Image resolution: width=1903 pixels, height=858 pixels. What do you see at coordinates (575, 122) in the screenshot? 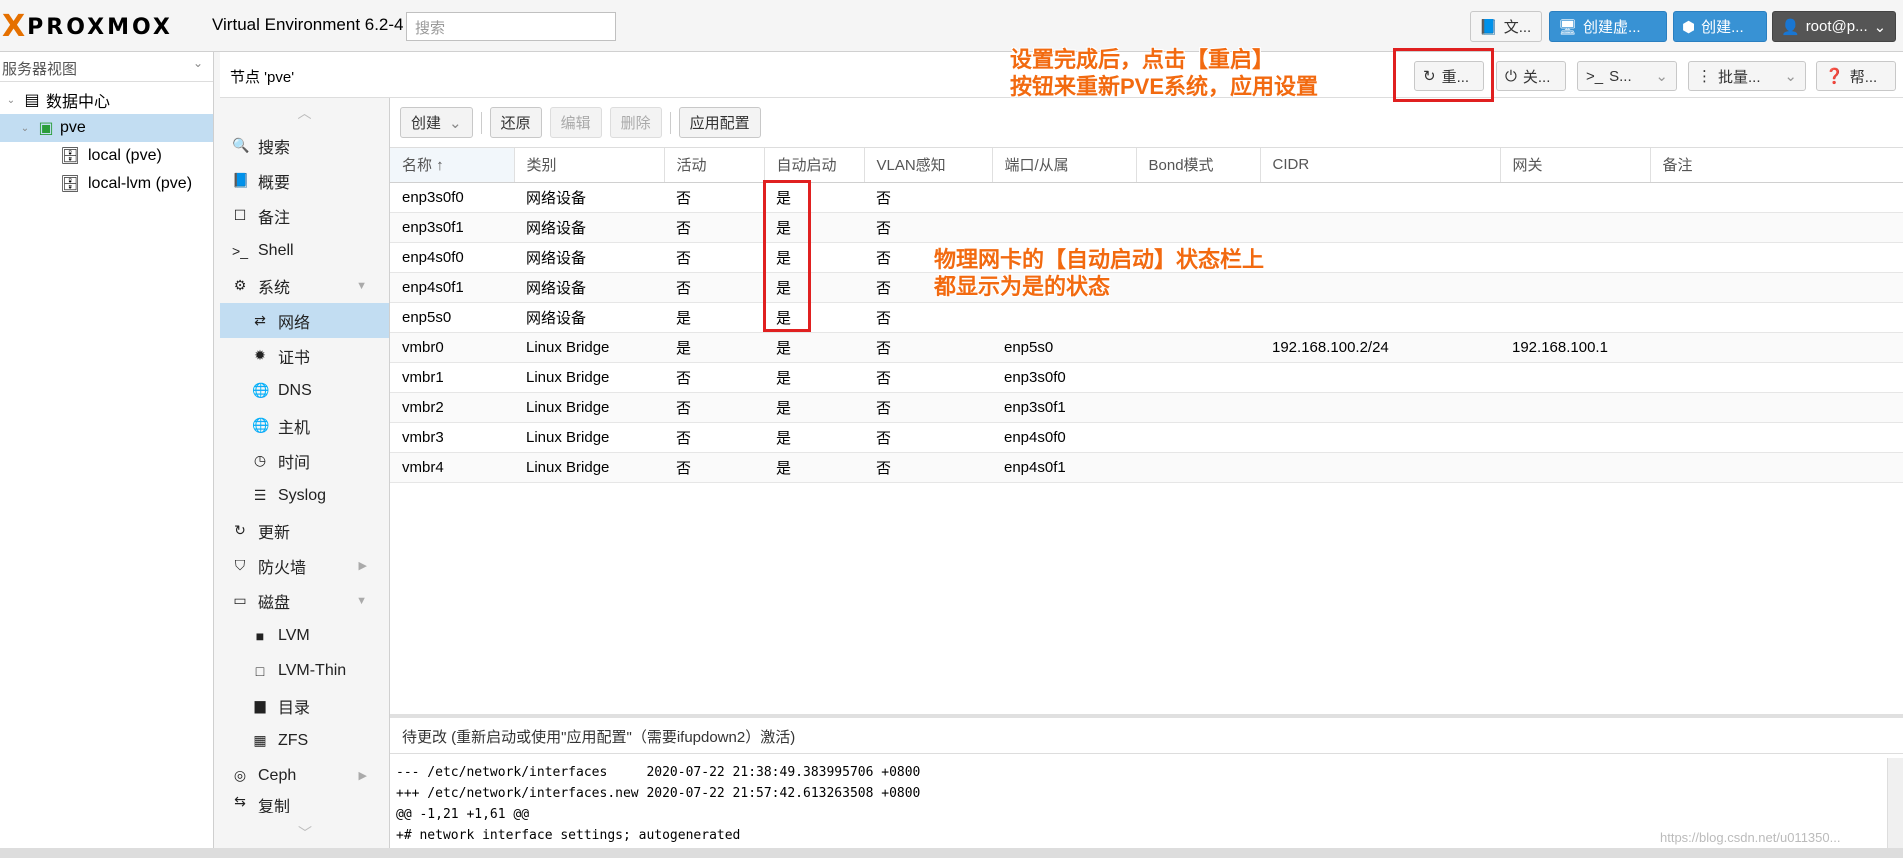
I see `edit-button: 编辑` at bounding box center [575, 122].